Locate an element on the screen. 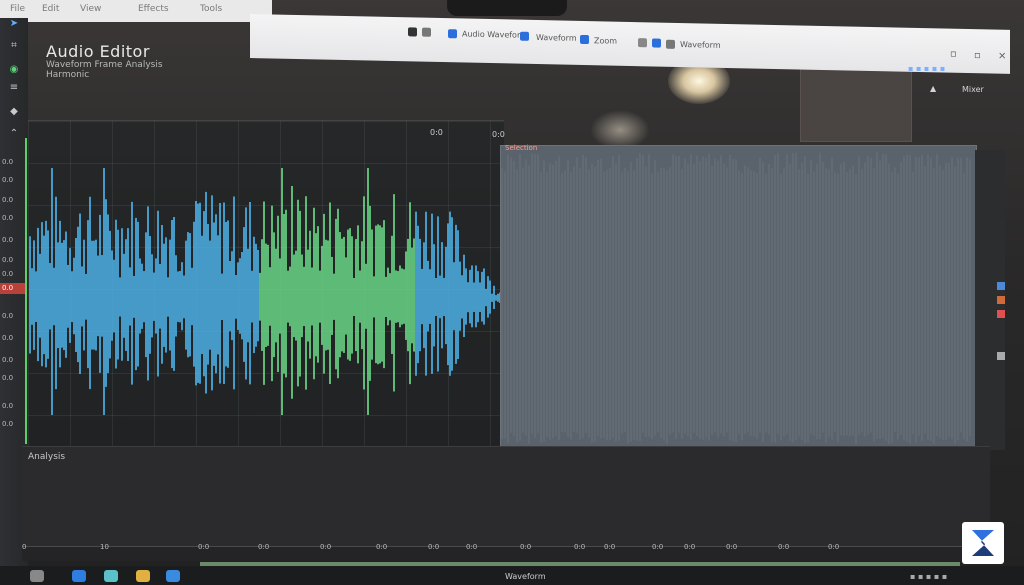 This screenshot has width=1024, height=585. menu-item-tools: Tools is located at coordinates (211, 9).